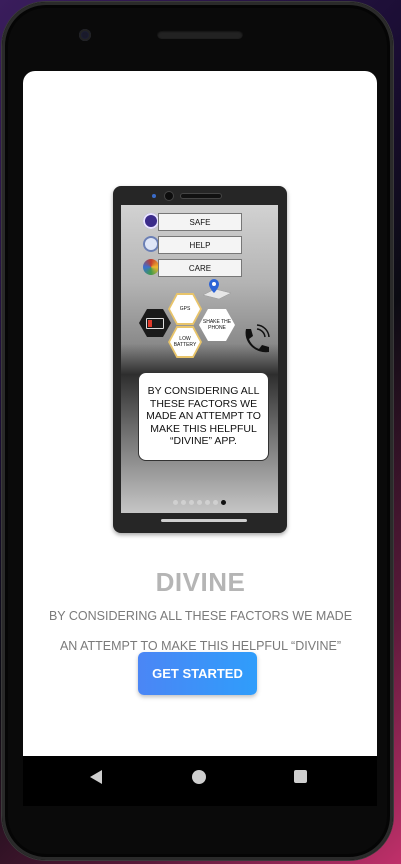 The height and width of the screenshot is (864, 401). I want to click on location-pin-icon, so click(217, 289).